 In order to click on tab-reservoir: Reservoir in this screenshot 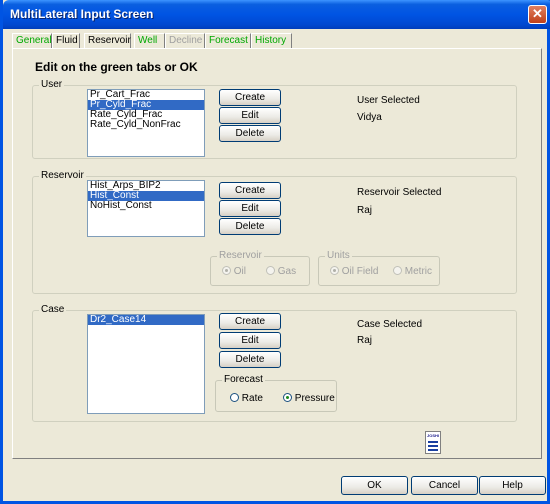, I will do `click(107, 41)`.